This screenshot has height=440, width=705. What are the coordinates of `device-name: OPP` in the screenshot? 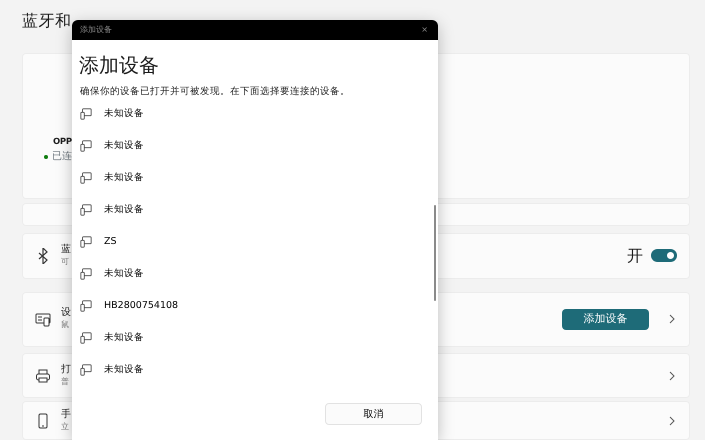 It's located at (62, 142).